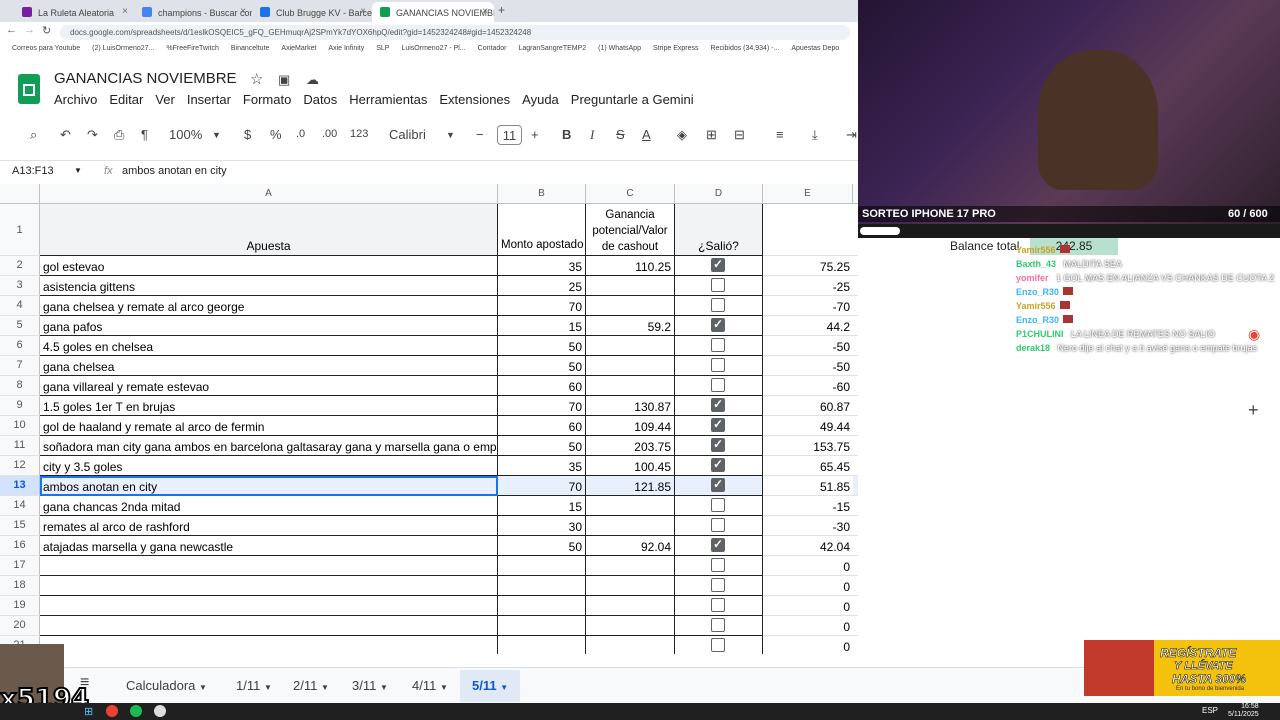 The height and width of the screenshot is (720, 1280). Describe the element at coordinates (269, 286) in the screenshot. I see `cell-a: asistencia gittens` at that location.